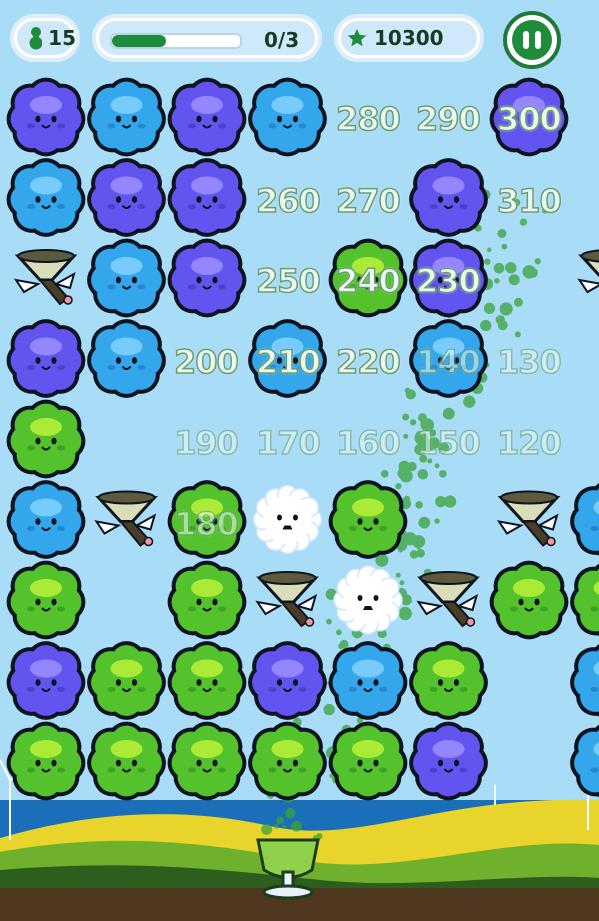 Image resolution: width=599 pixels, height=921 pixels. I want to click on floating-score: 210, so click(288, 362).